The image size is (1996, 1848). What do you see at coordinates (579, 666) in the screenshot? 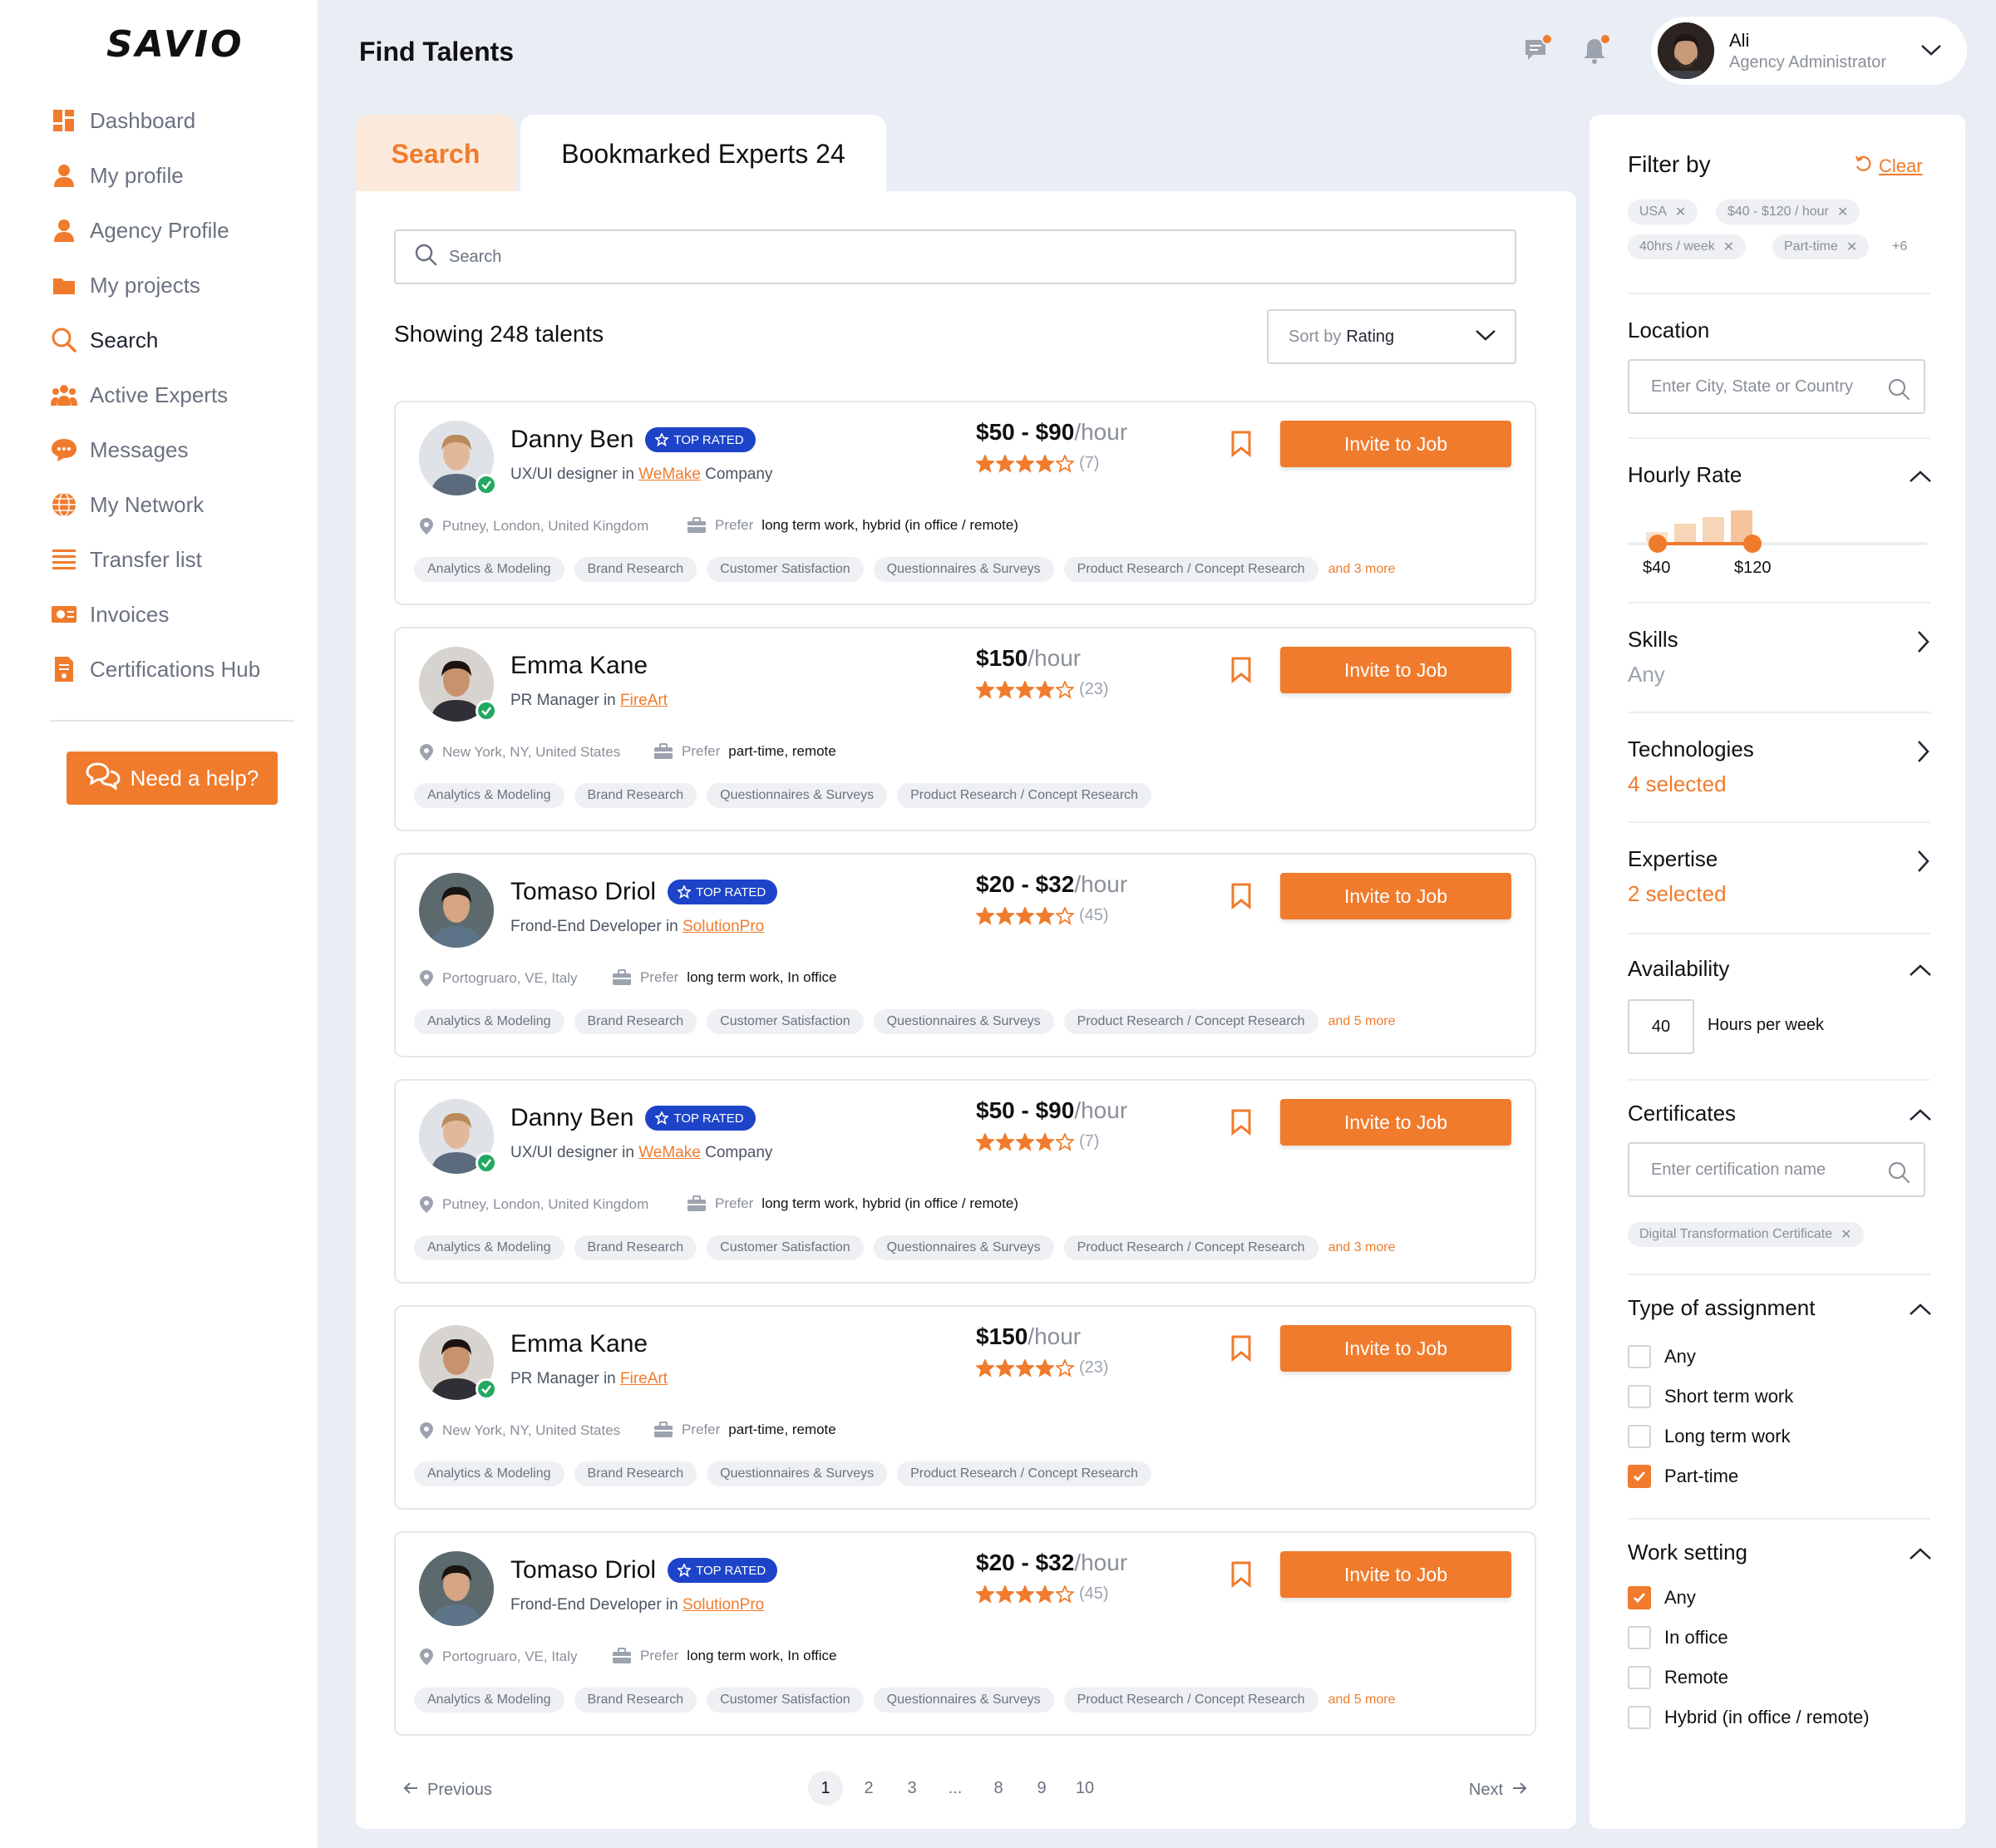
I see `talent-name: Emma Kane` at bounding box center [579, 666].